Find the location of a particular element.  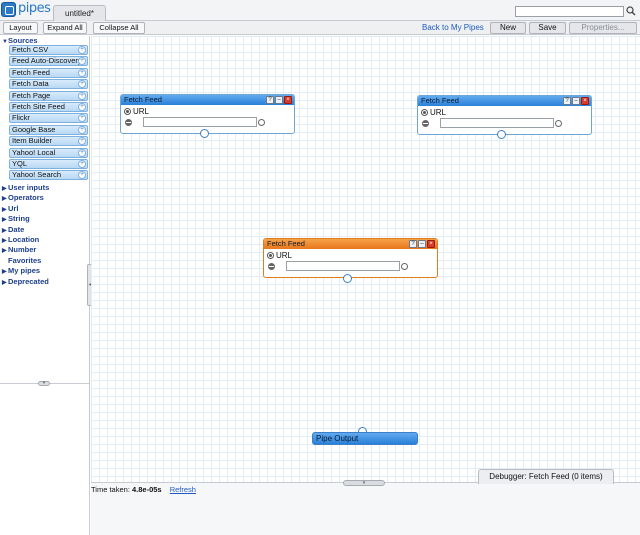

source-module-label: Fetch Data is located at coordinates (30, 84).